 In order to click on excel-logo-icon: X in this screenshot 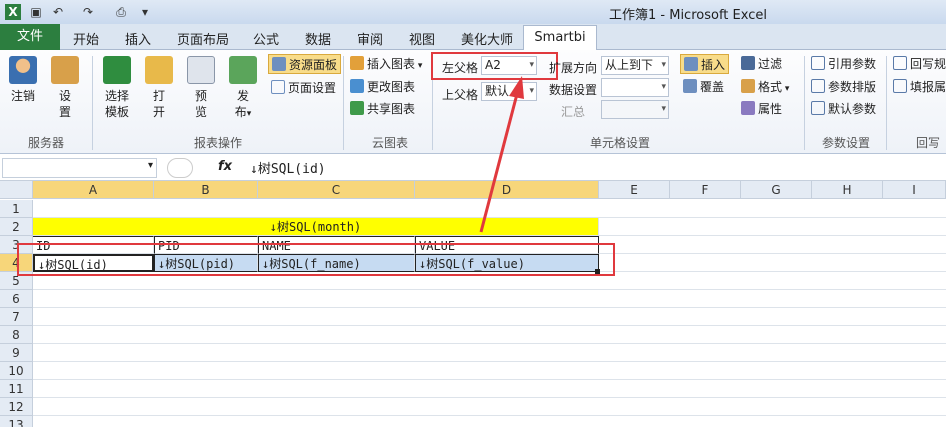, I will do `click(13, 12)`.